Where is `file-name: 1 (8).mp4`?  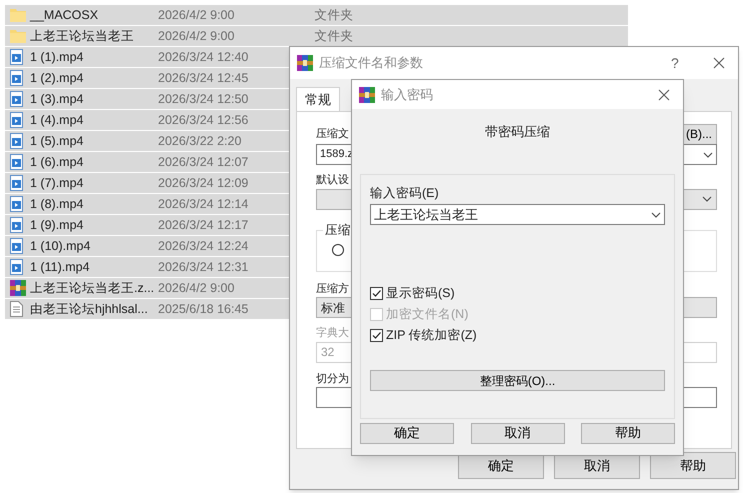
file-name: 1 (8).mp4 is located at coordinates (57, 204).